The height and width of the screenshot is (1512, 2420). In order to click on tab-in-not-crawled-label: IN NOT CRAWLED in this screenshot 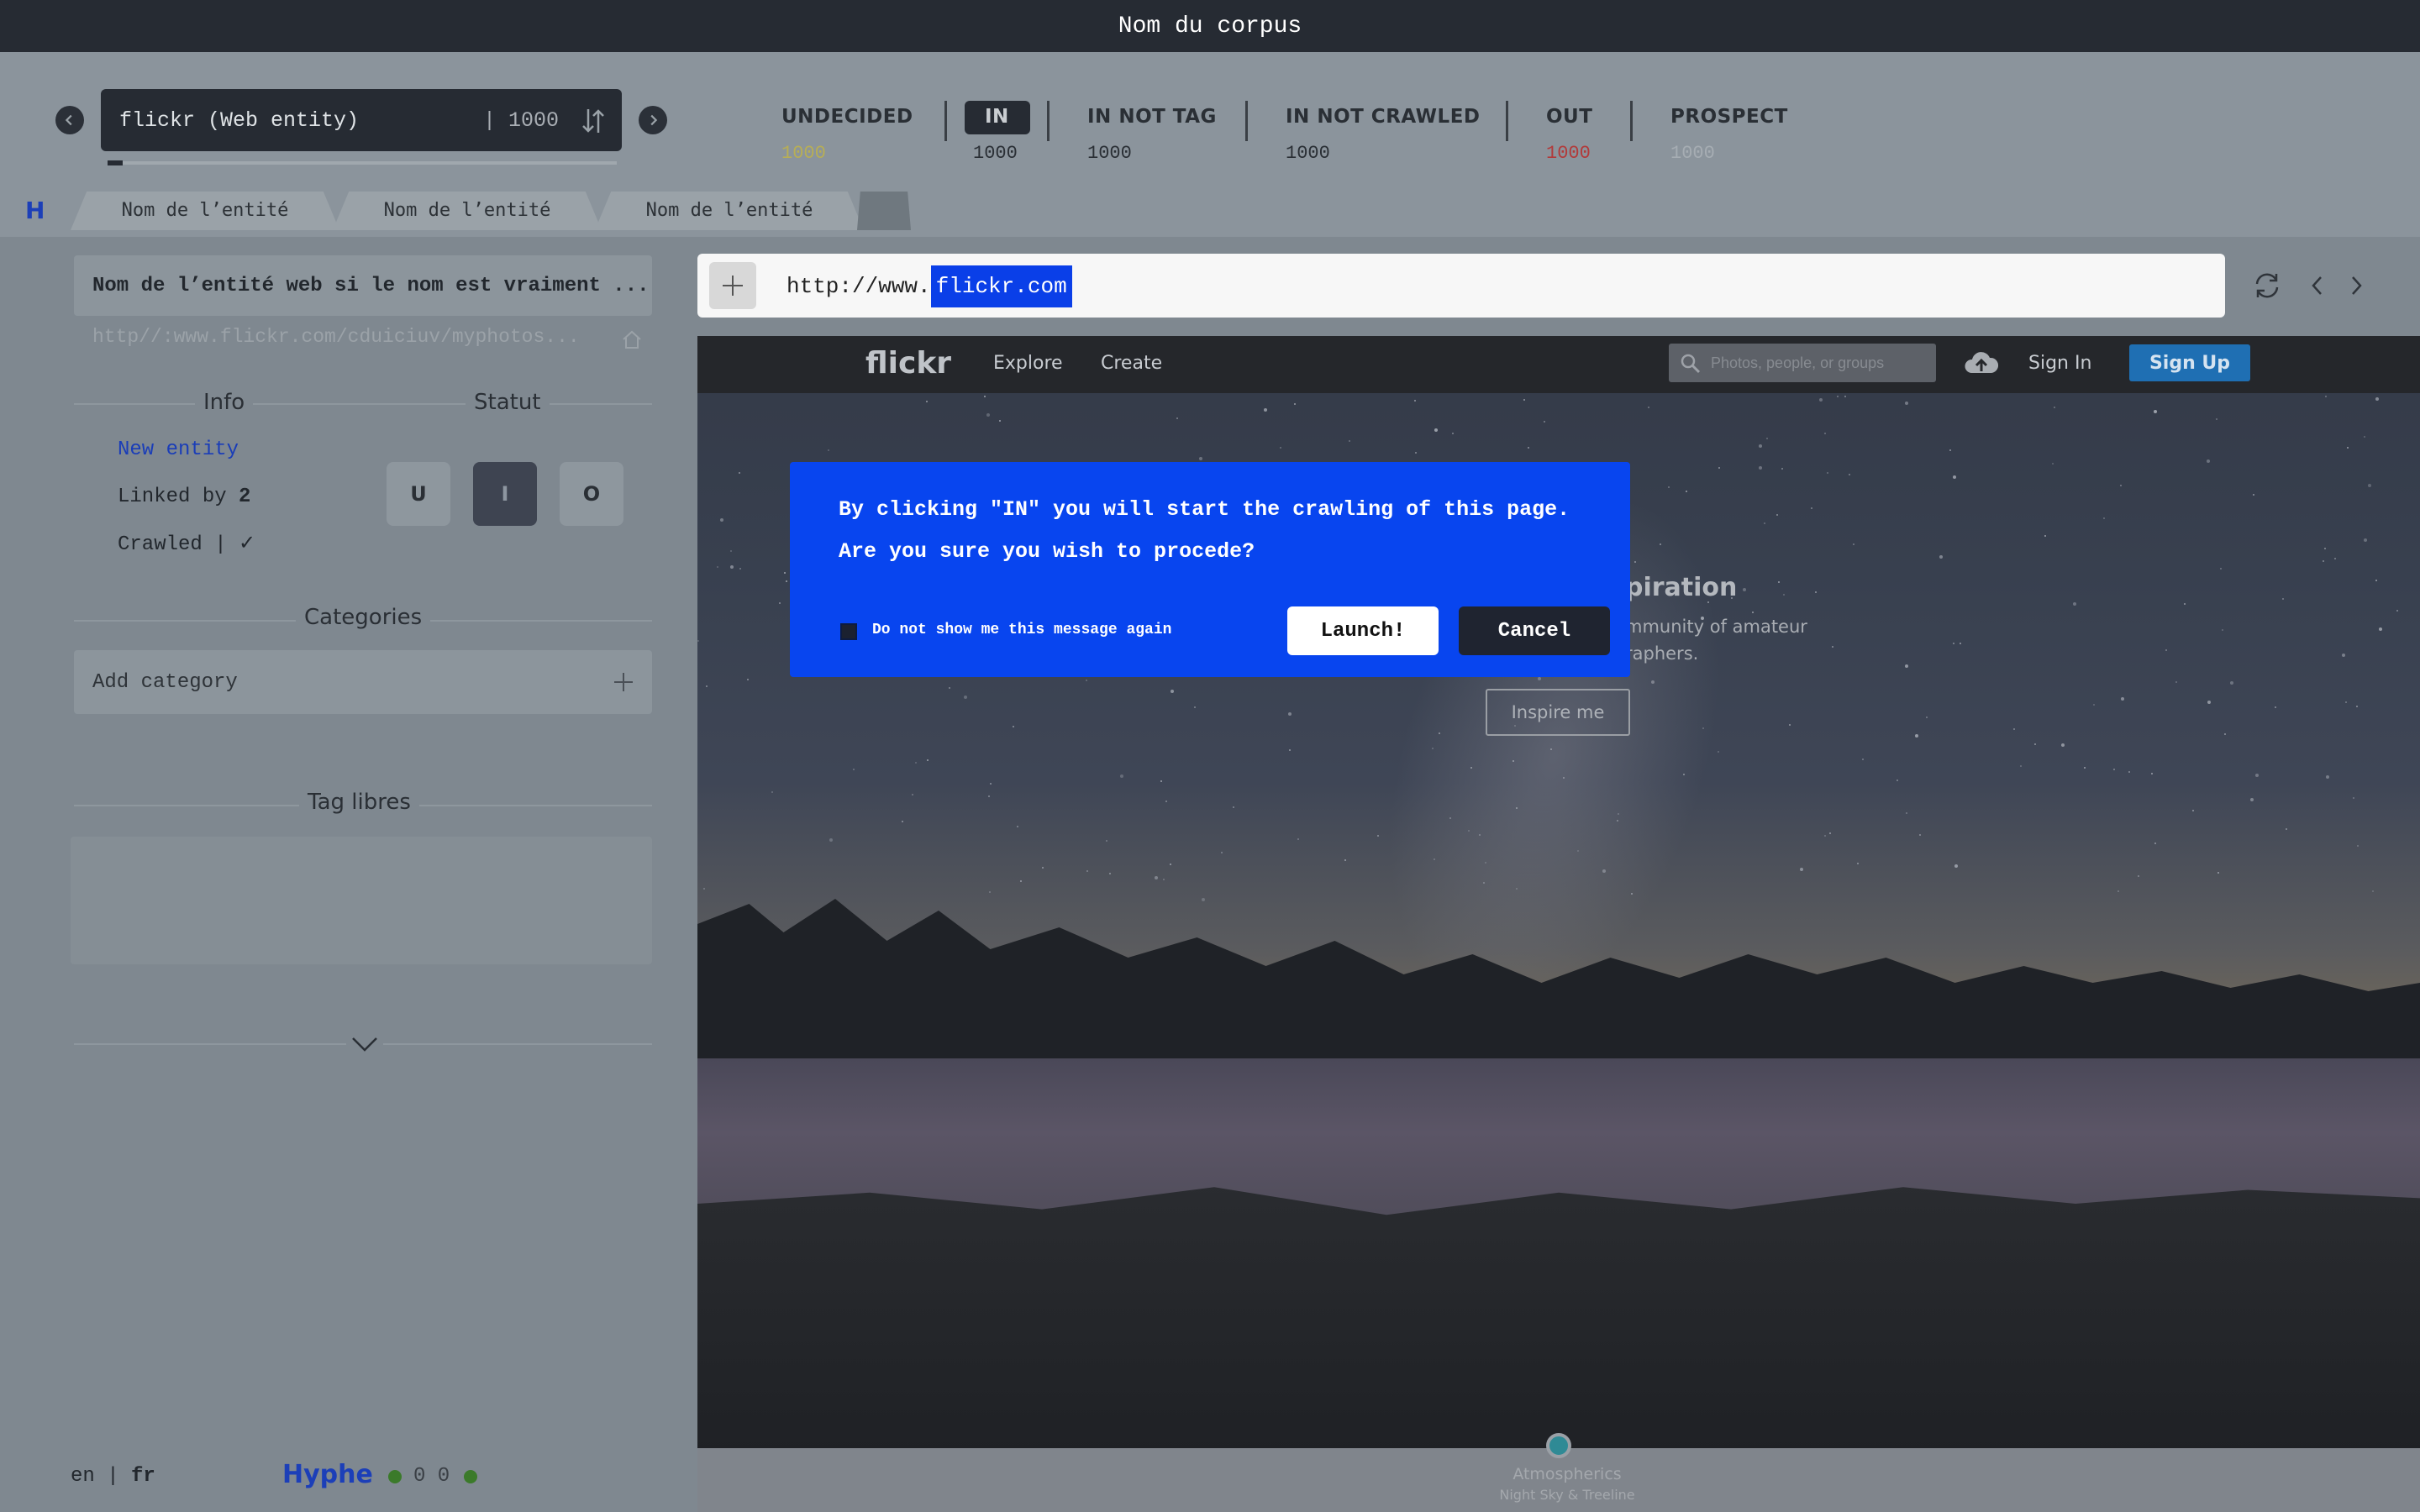, I will do `click(1383, 117)`.